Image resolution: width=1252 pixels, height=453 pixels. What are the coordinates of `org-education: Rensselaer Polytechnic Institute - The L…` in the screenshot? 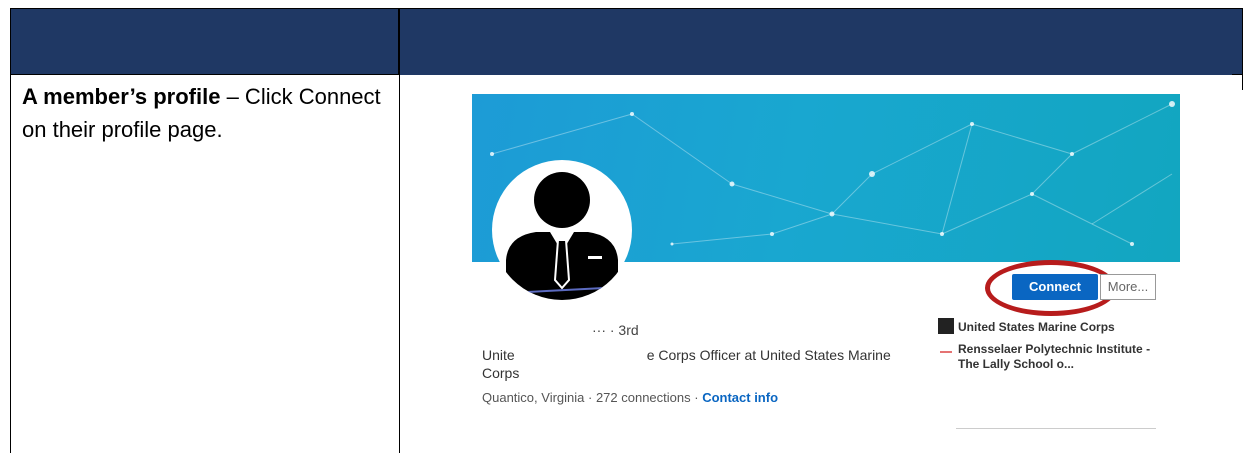 It's located at (1058, 357).